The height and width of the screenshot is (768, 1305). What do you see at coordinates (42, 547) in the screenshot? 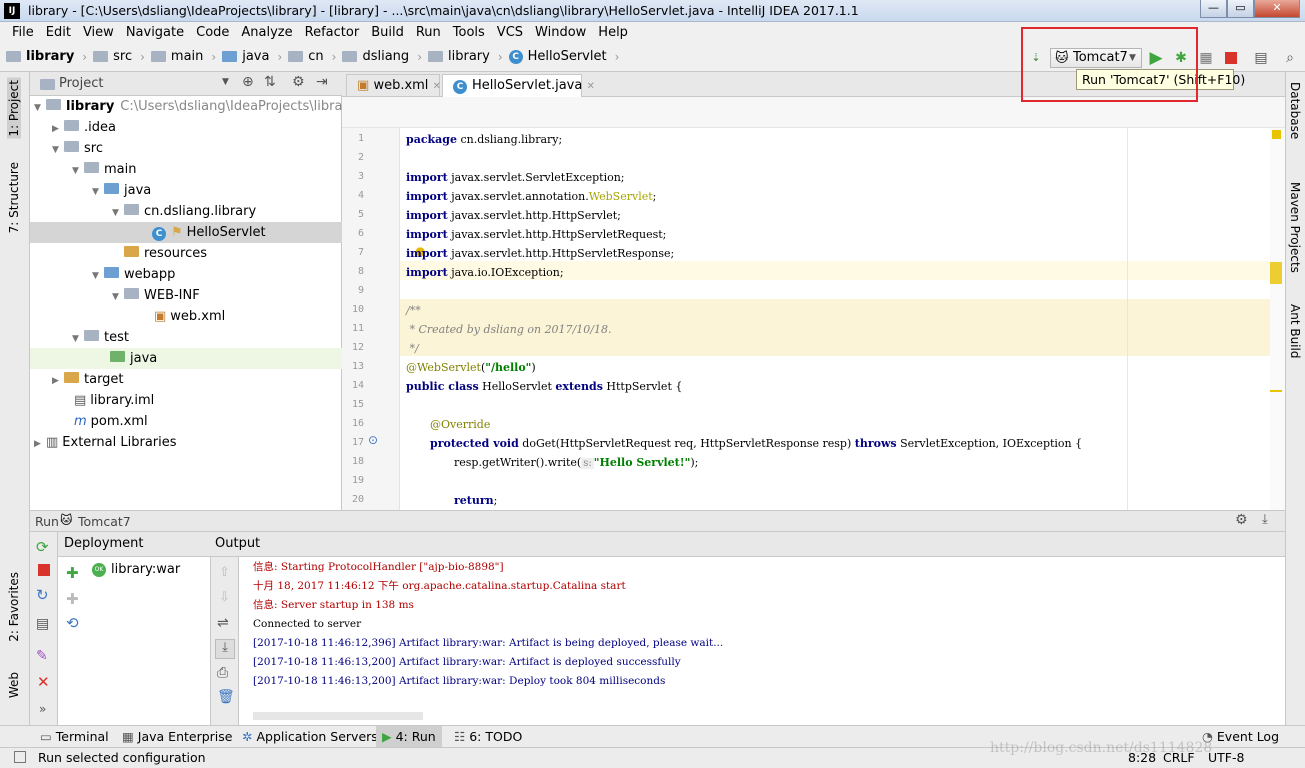
I see `rerun-icon: ⟳` at bounding box center [42, 547].